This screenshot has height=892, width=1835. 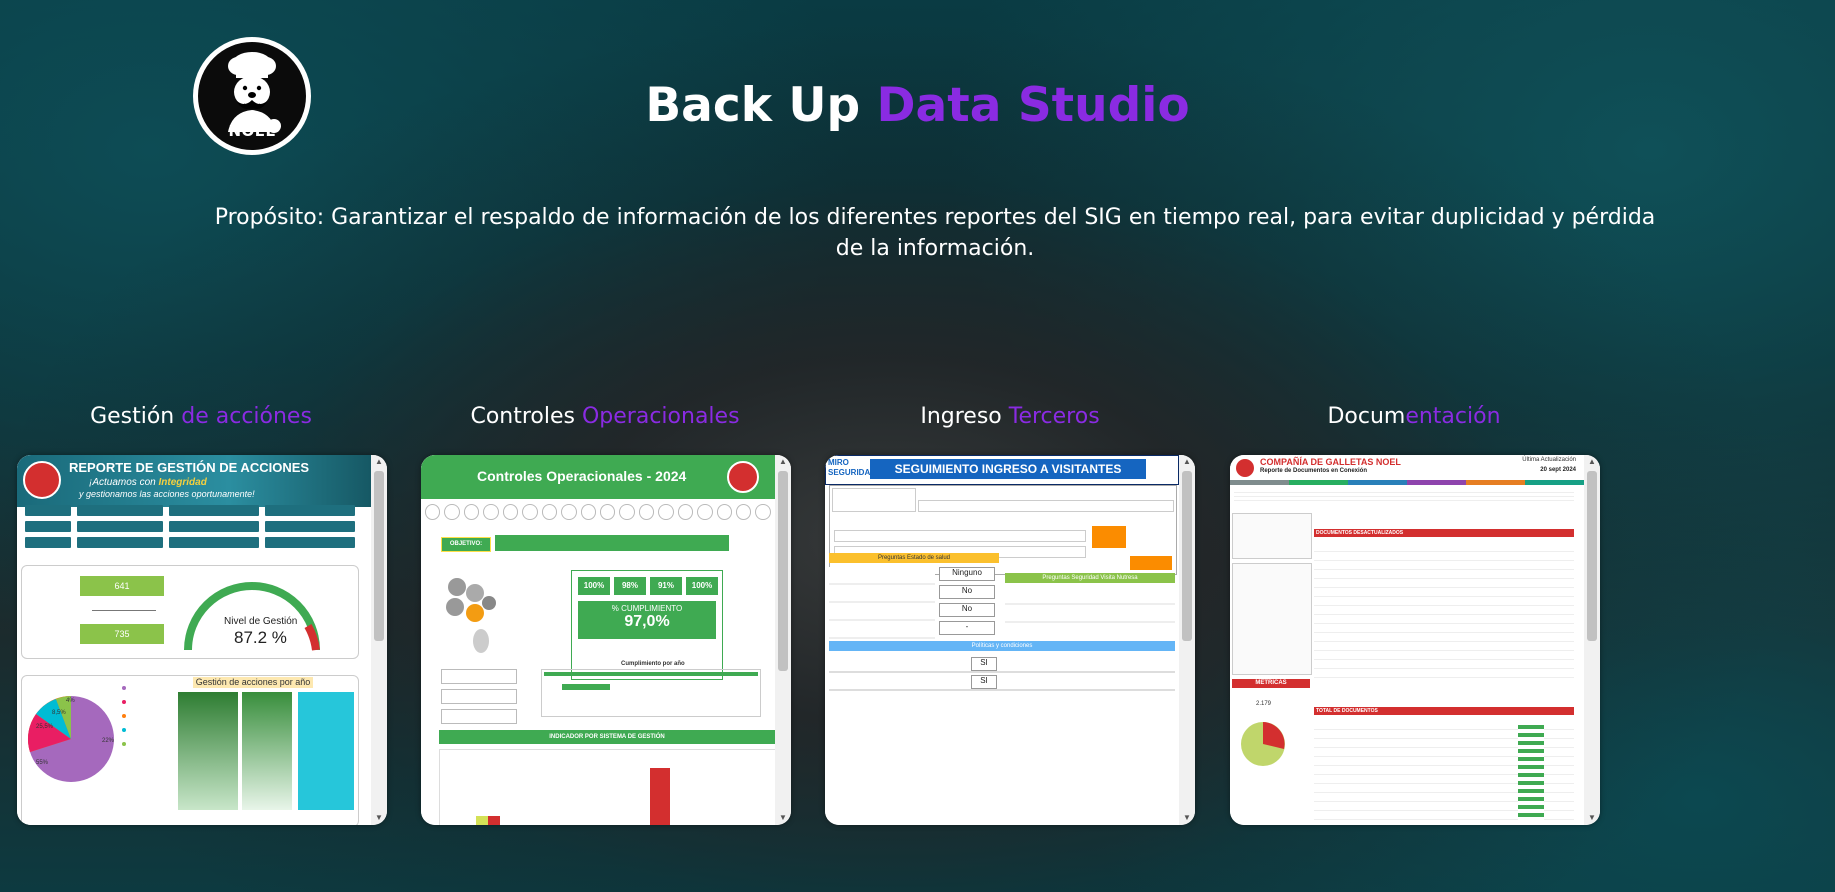 I want to click on month-select, so click(x=479, y=696).